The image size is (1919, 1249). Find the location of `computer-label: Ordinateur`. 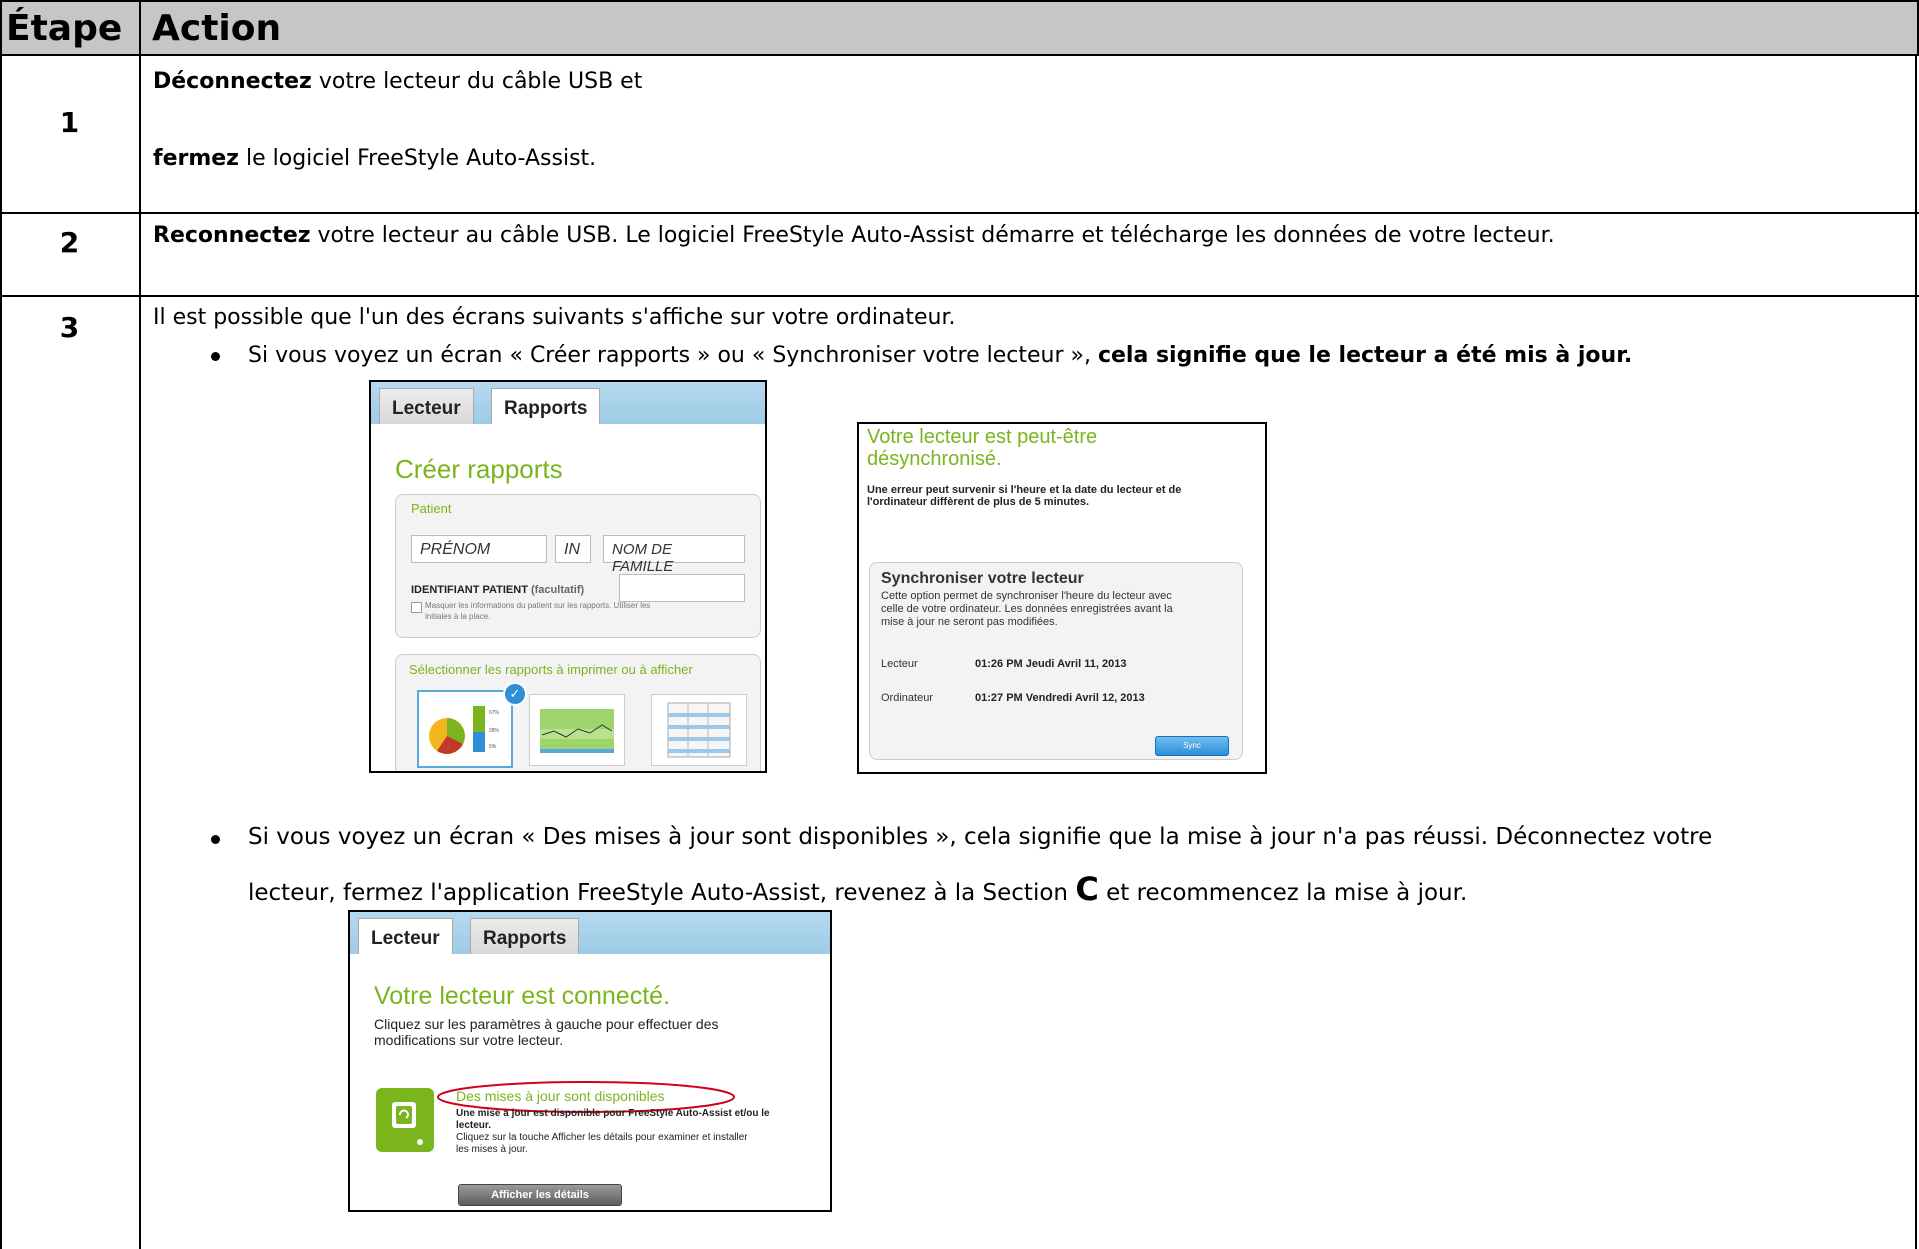

computer-label: Ordinateur is located at coordinates (907, 698).